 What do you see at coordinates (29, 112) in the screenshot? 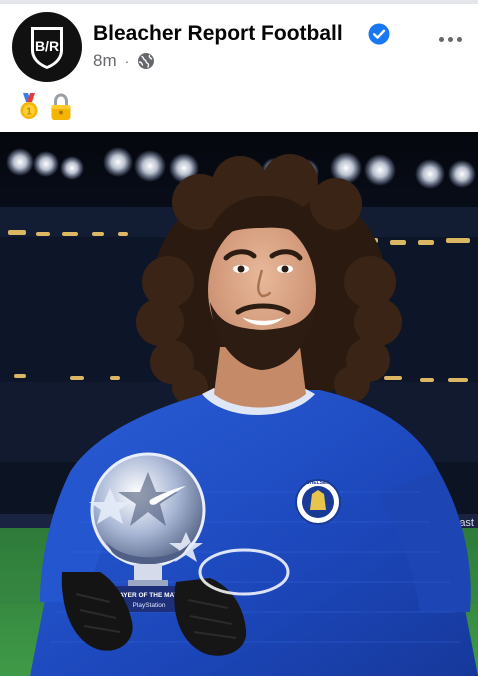
I see `svg-text: 1` at bounding box center [29, 112].